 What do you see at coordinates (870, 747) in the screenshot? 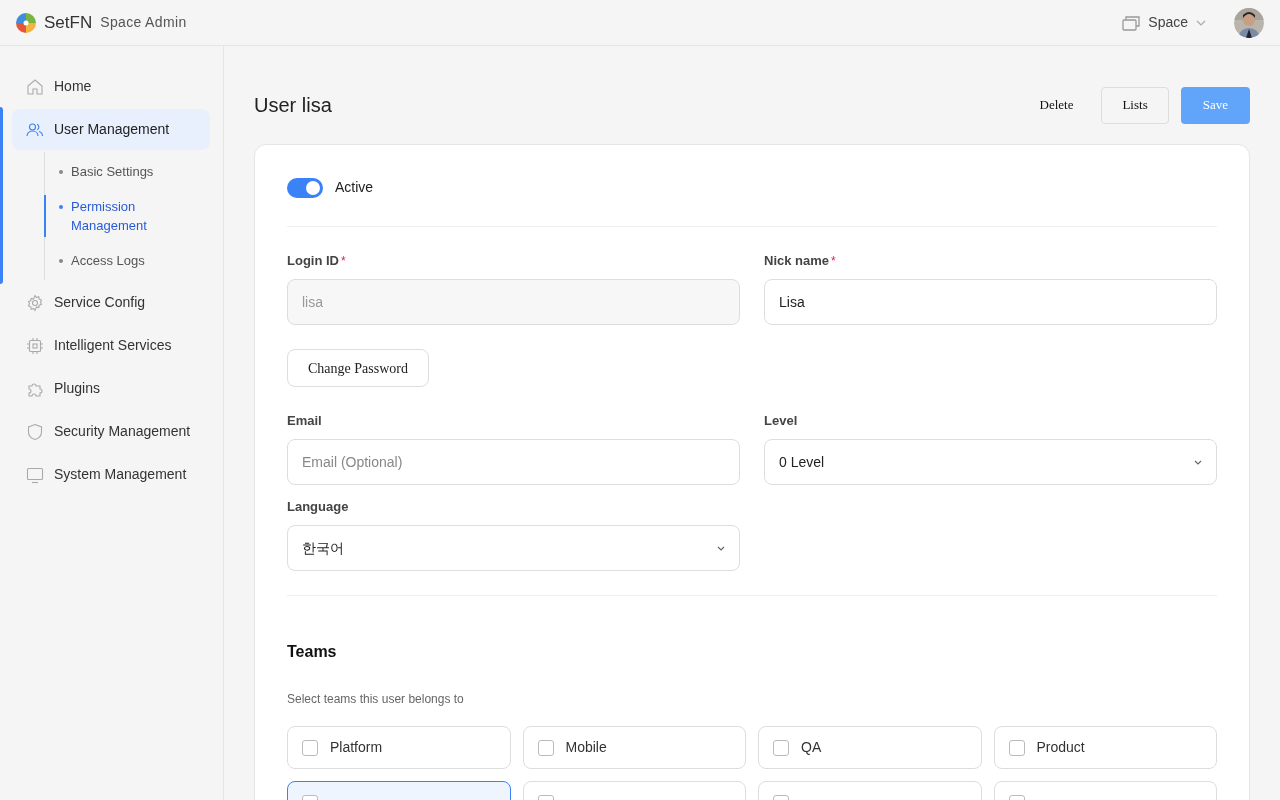
I see `team-option: QA` at bounding box center [870, 747].